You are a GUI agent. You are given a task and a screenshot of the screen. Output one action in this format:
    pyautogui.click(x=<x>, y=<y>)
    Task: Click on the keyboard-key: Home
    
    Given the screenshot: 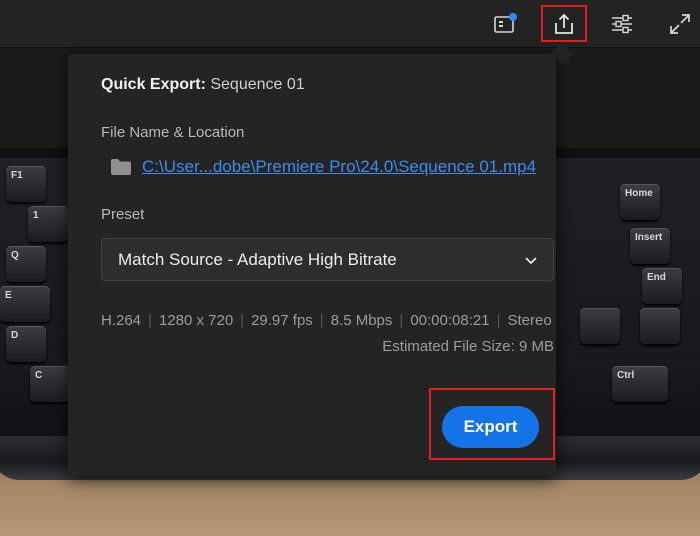 What is the action you would take?
    pyautogui.click(x=640, y=202)
    